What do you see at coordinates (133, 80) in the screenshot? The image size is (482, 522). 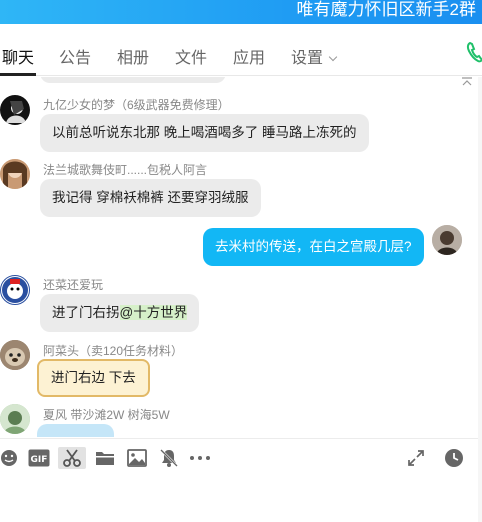 I see `previous-message-bubble` at bounding box center [133, 80].